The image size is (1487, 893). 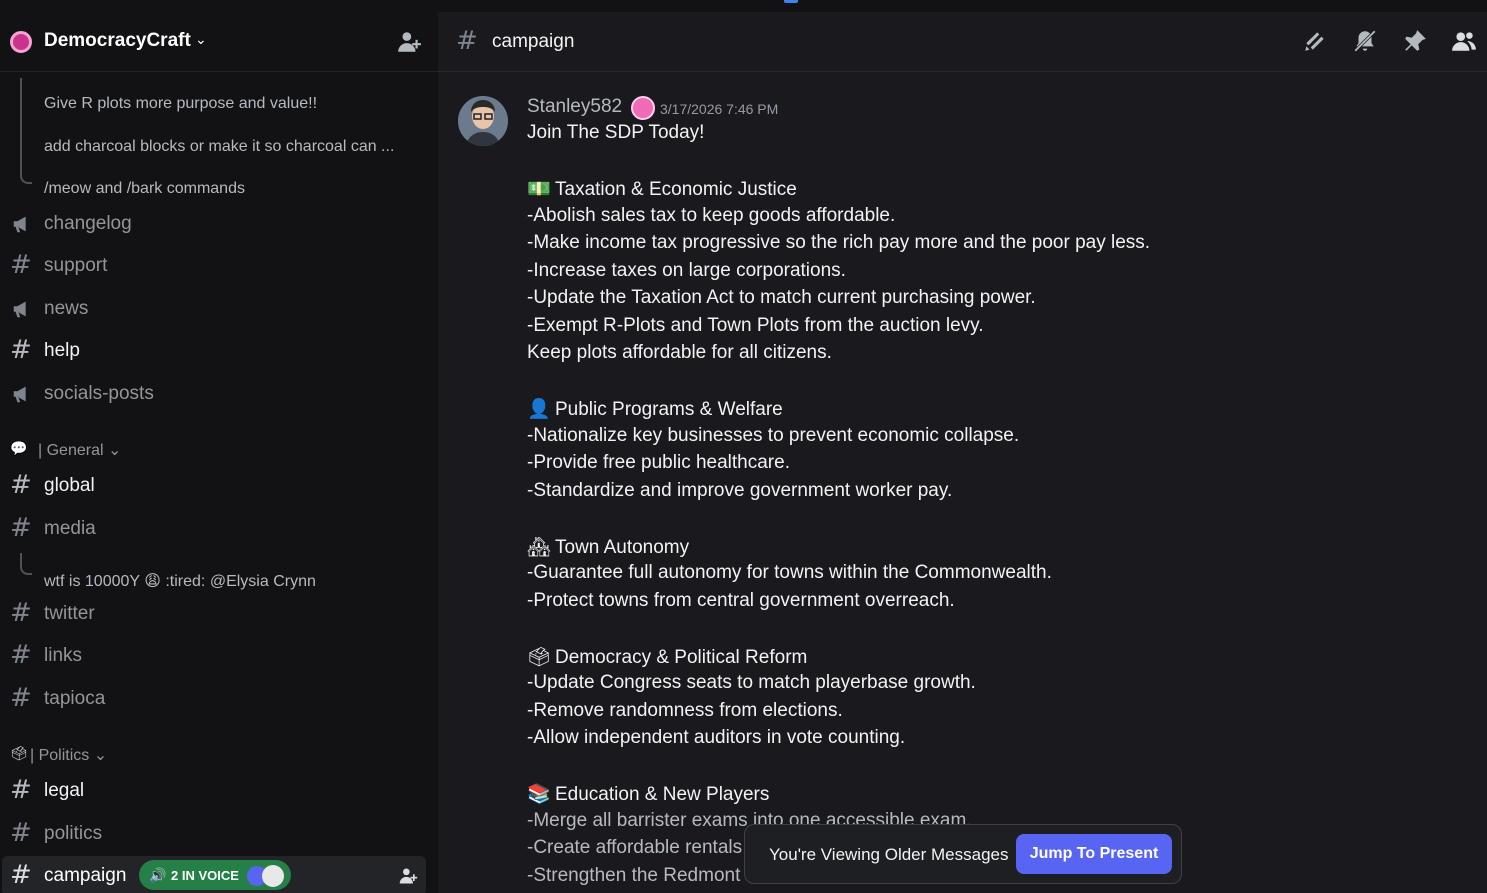 I want to click on message-text: Taxation & Economic Justice, so click(x=676, y=189).